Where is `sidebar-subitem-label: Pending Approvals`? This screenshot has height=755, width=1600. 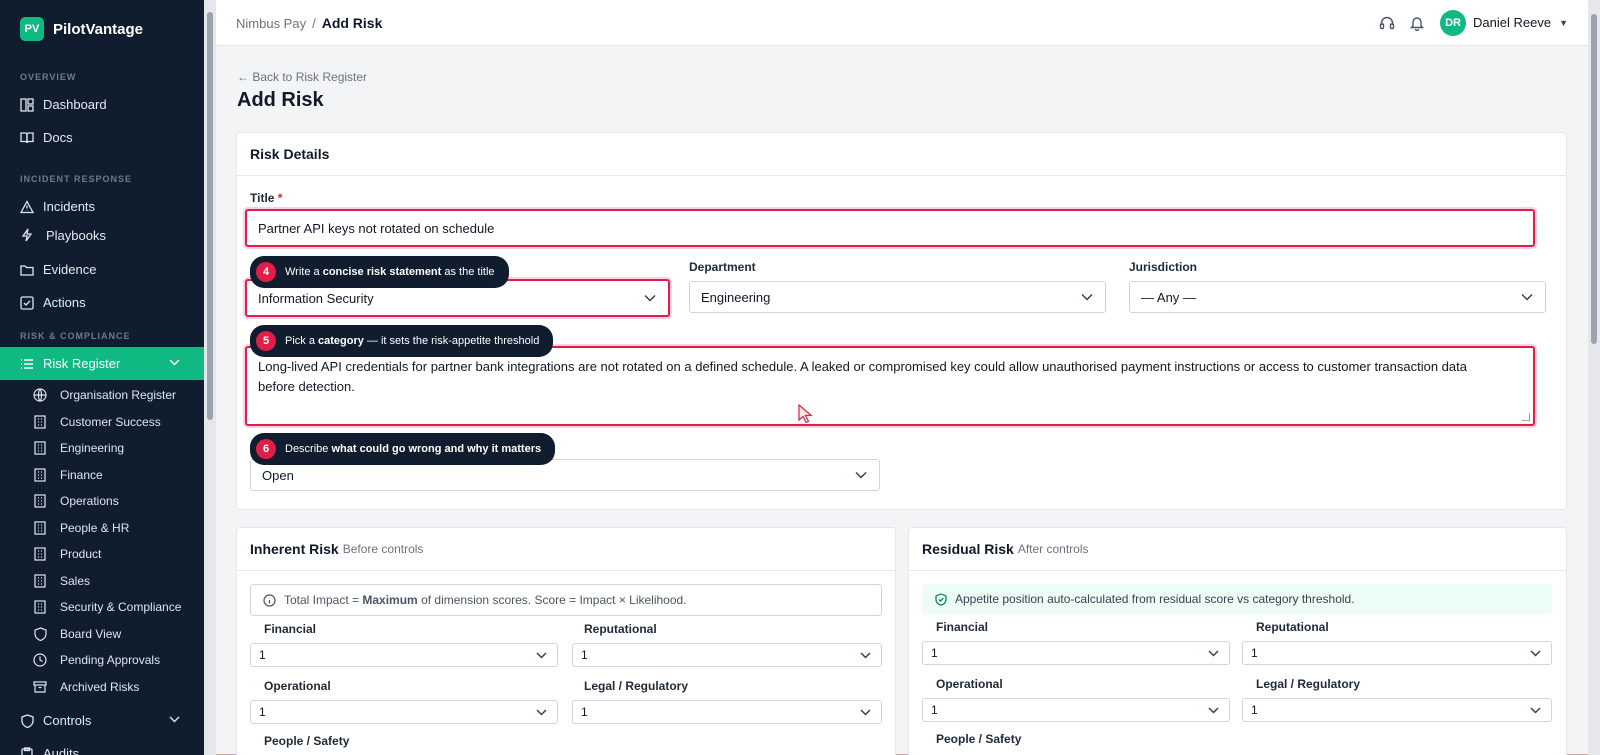 sidebar-subitem-label: Pending Approvals is located at coordinates (110, 660).